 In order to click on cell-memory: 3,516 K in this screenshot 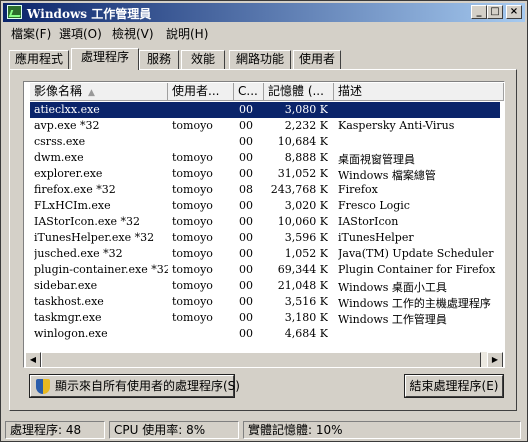, I will do `click(306, 301)`.